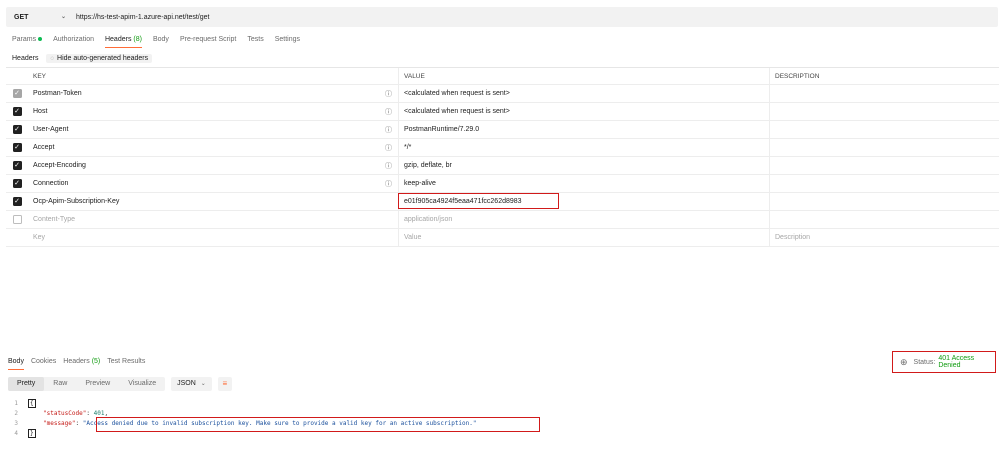 Image resolution: width=999 pixels, height=467 pixels. Describe the element at coordinates (118, 39) in the screenshot. I see `tab-headers-label: Headers` at that location.